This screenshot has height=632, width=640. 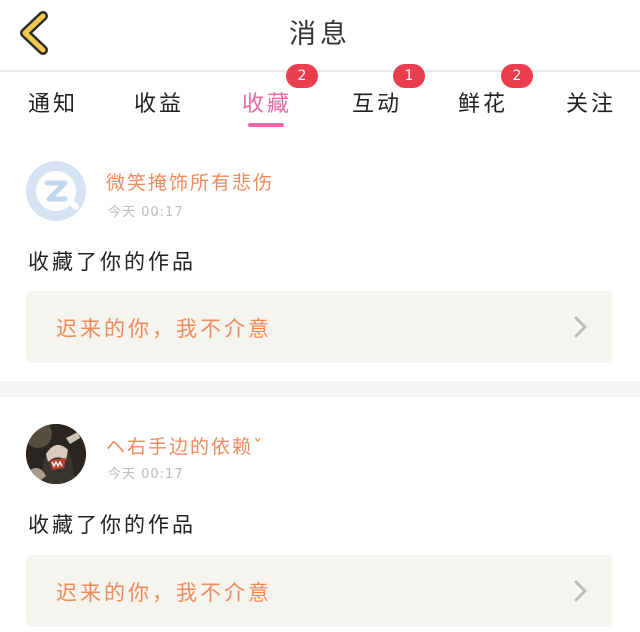 I want to click on tab-label: 关注, so click(x=591, y=104).